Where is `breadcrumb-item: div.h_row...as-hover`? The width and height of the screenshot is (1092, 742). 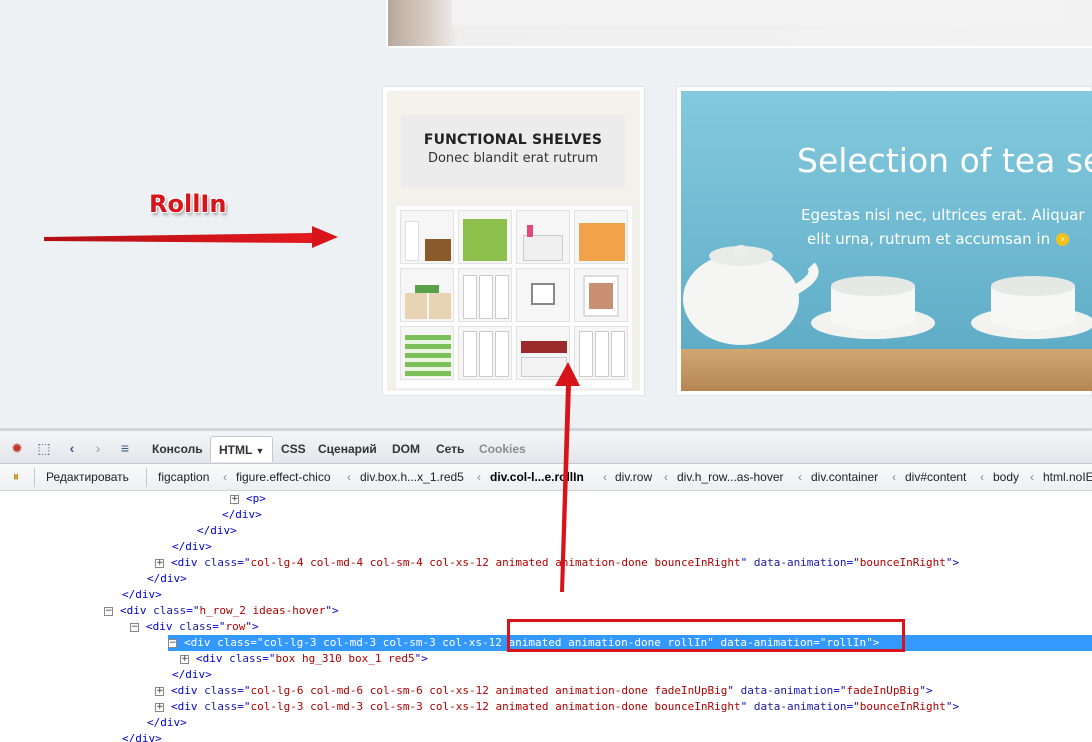
breadcrumb-item: div.h_row...as-hover is located at coordinates (730, 477).